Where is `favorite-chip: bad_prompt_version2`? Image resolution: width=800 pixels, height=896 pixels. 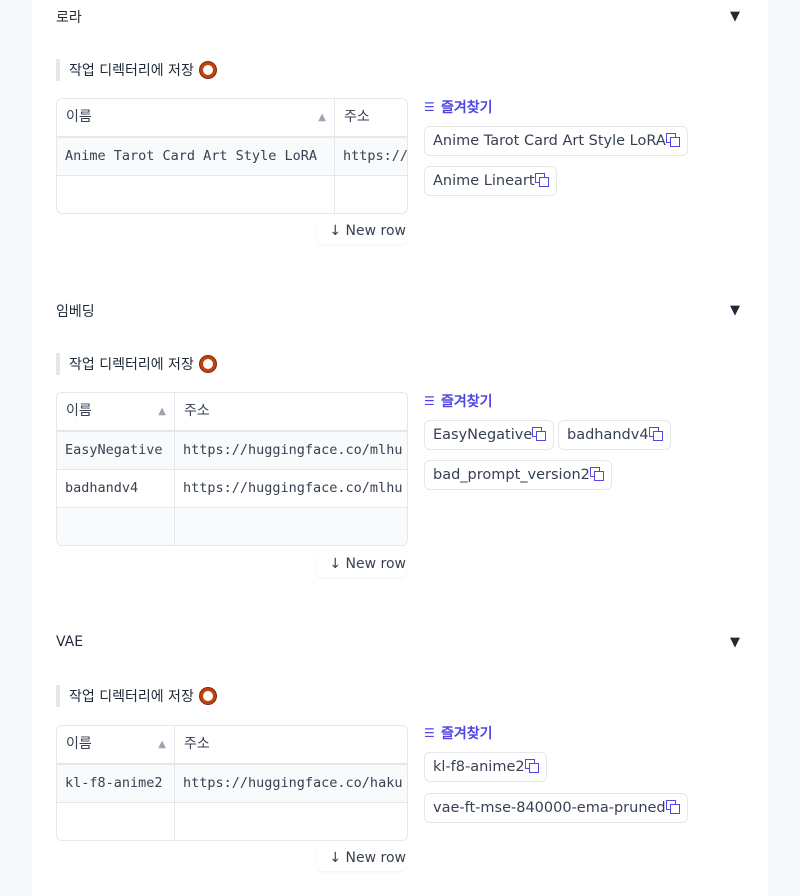 favorite-chip: bad_prompt_version2 is located at coordinates (518, 475).